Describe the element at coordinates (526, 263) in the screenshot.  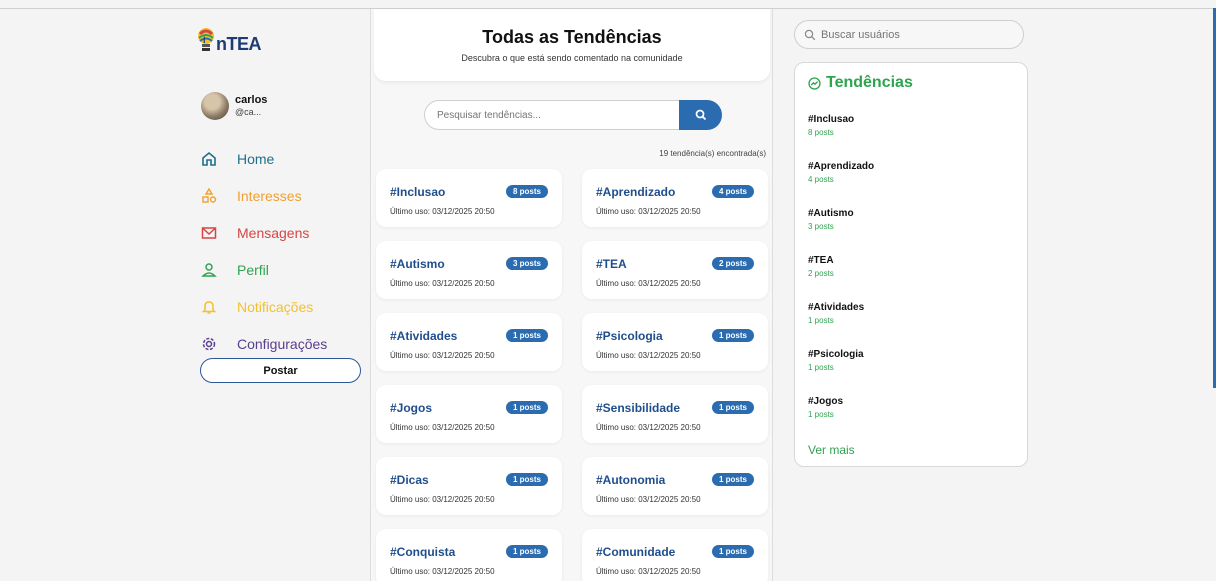
I see `post-count-badge: 3 posts` at that location.